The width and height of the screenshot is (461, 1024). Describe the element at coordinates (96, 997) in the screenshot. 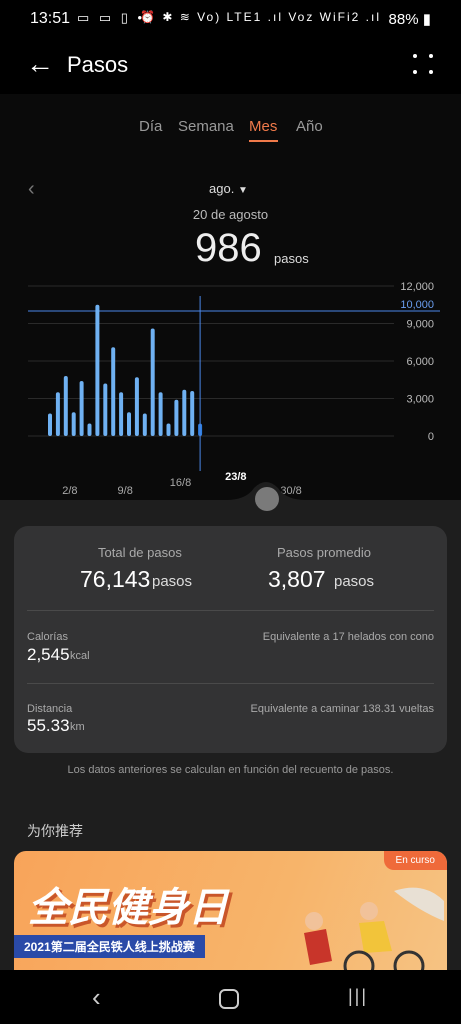

I see `nav-back-icon: ‹` at that location.